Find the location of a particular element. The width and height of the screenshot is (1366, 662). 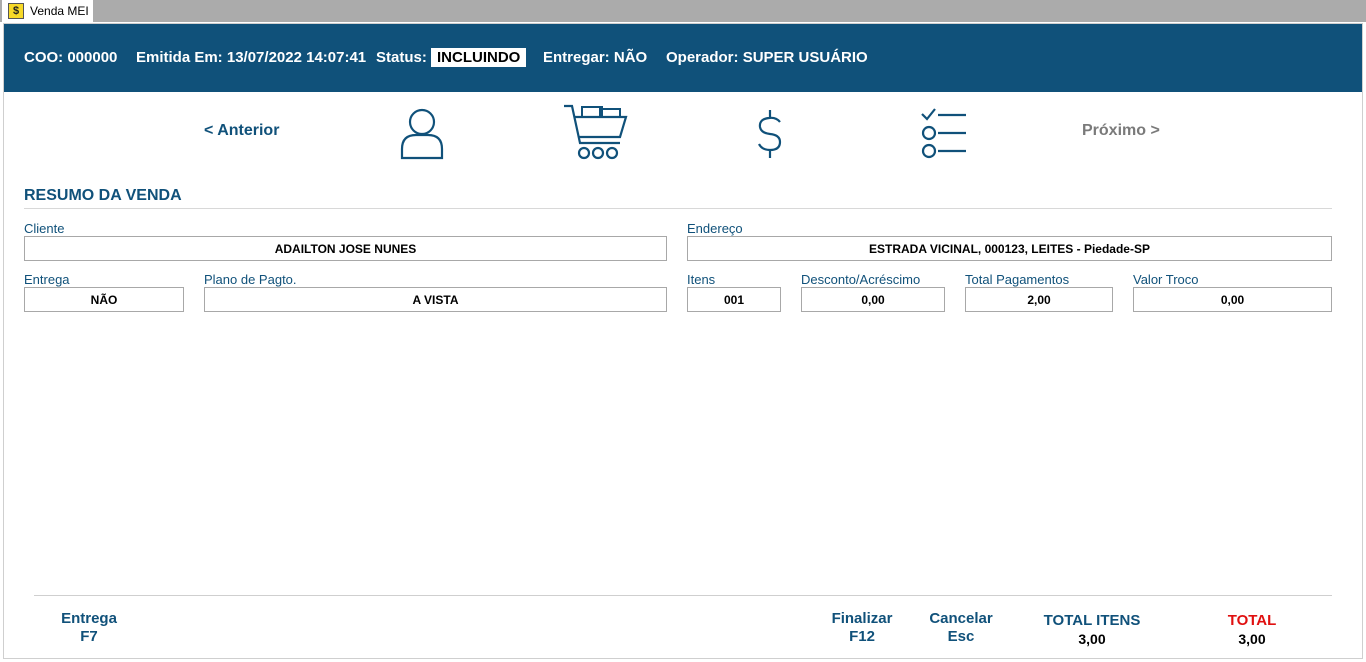

app-icon: $ is located at coordinates (16, 11).